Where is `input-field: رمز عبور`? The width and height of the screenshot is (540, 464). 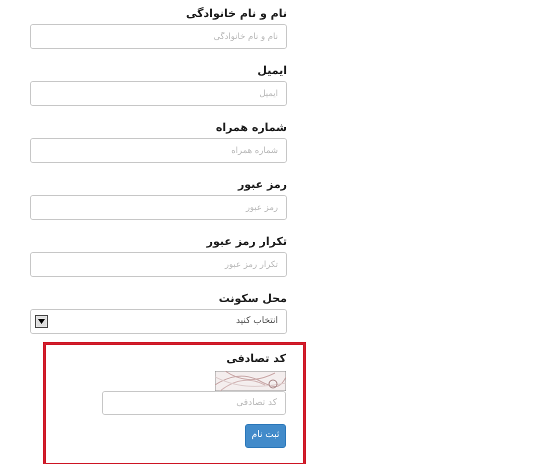 input-field: رمز عبور is located at coordinates (158, 207).